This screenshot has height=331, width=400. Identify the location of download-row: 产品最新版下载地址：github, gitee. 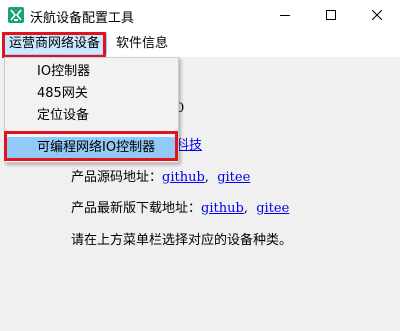
(180, 206).